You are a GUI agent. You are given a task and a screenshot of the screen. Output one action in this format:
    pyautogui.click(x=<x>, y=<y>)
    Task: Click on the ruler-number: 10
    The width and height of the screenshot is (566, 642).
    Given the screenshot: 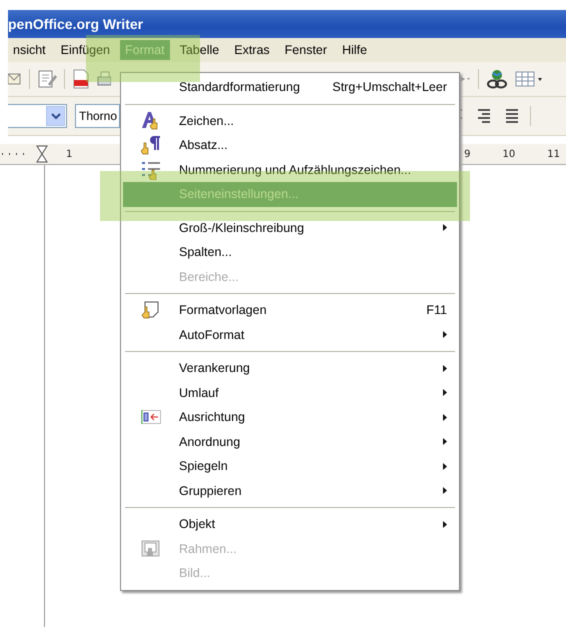 What is the action you would take?
    pyautogui.click(x=509, y=154)
    